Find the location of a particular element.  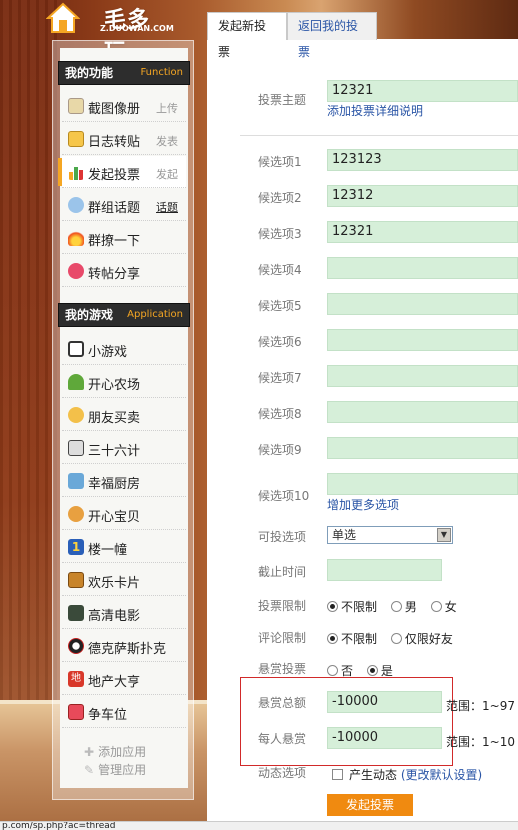

sidebar-item-36: 三十六计 is located at coordinates (124, 448).